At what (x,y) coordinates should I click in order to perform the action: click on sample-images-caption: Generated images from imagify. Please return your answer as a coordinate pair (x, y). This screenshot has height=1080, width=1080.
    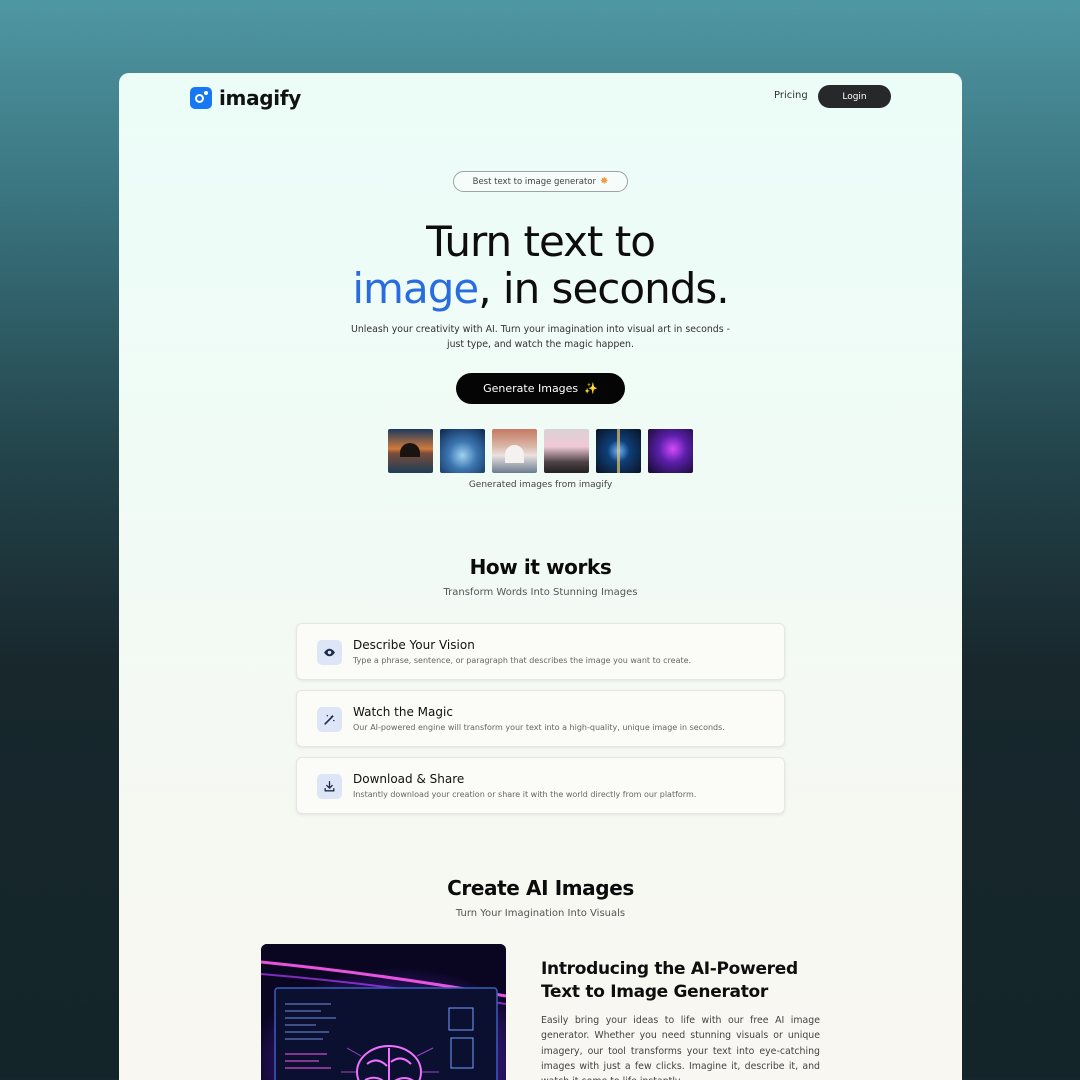
    Looking at the image, I should click on (540, 485).